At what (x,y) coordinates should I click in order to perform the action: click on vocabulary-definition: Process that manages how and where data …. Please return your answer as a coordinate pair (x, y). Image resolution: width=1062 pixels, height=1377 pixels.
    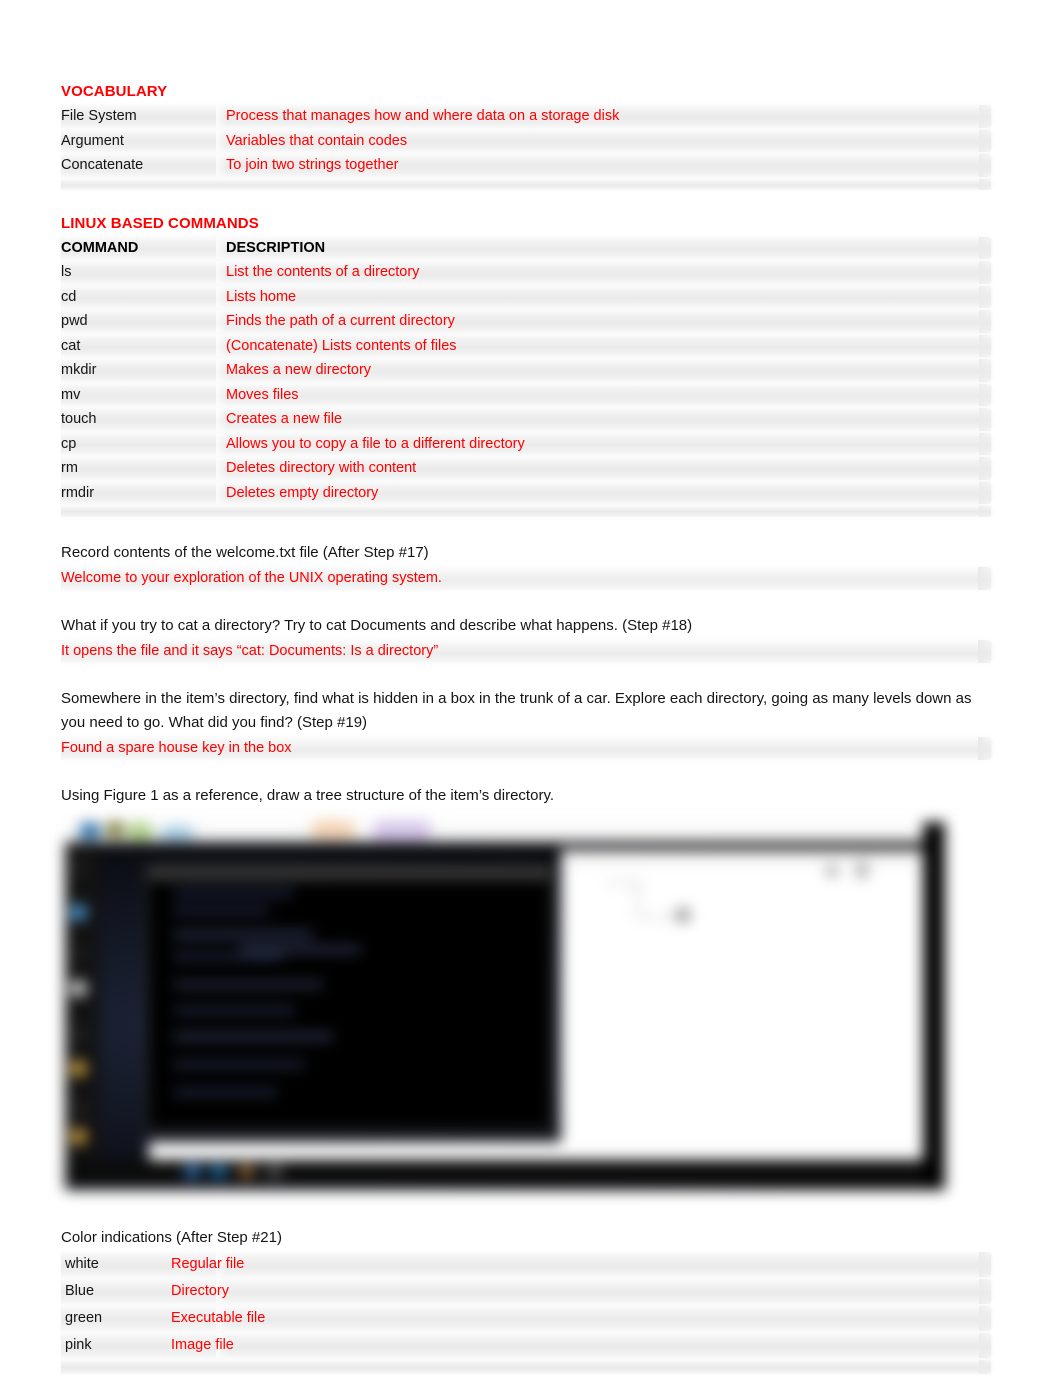
    Looking at the image, I should click on (423, 116).